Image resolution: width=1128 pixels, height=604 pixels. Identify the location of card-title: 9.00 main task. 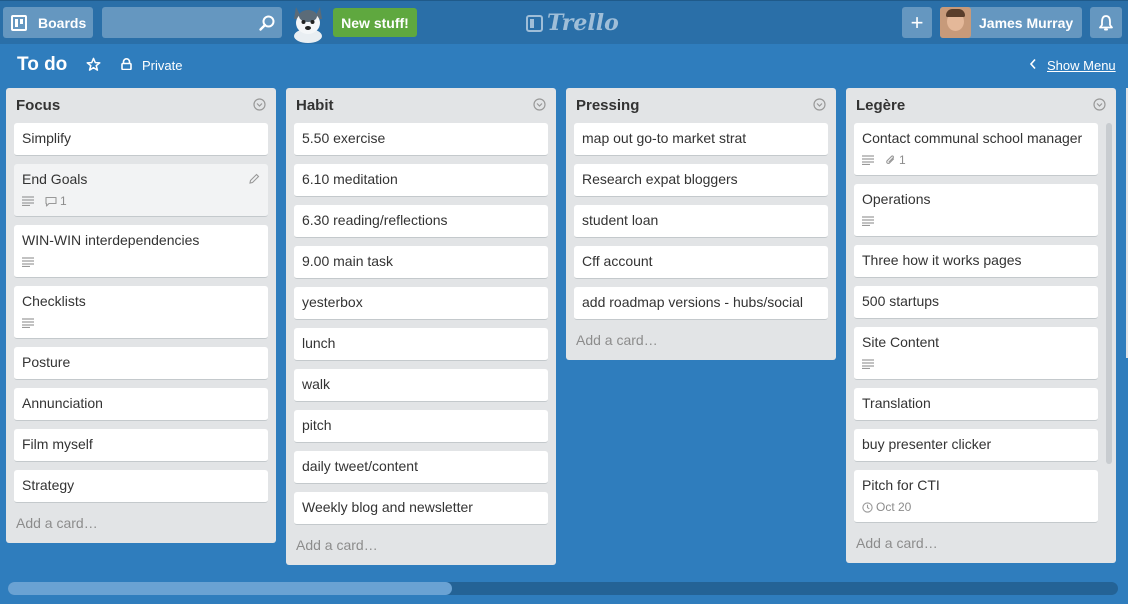
(348, 261).